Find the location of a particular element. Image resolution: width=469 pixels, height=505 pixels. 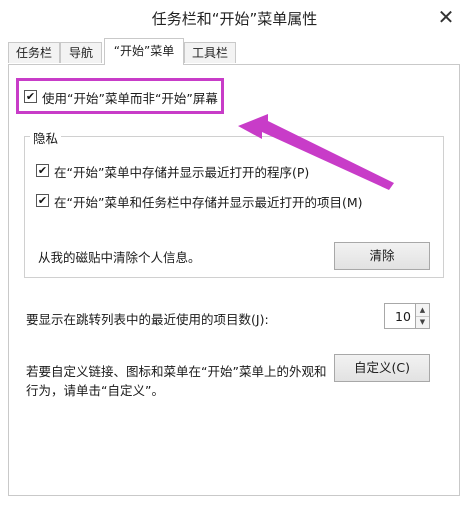

title-bar: 任务栏和“开始”菜单属性 ✕ is located at coordinates (234, 18).